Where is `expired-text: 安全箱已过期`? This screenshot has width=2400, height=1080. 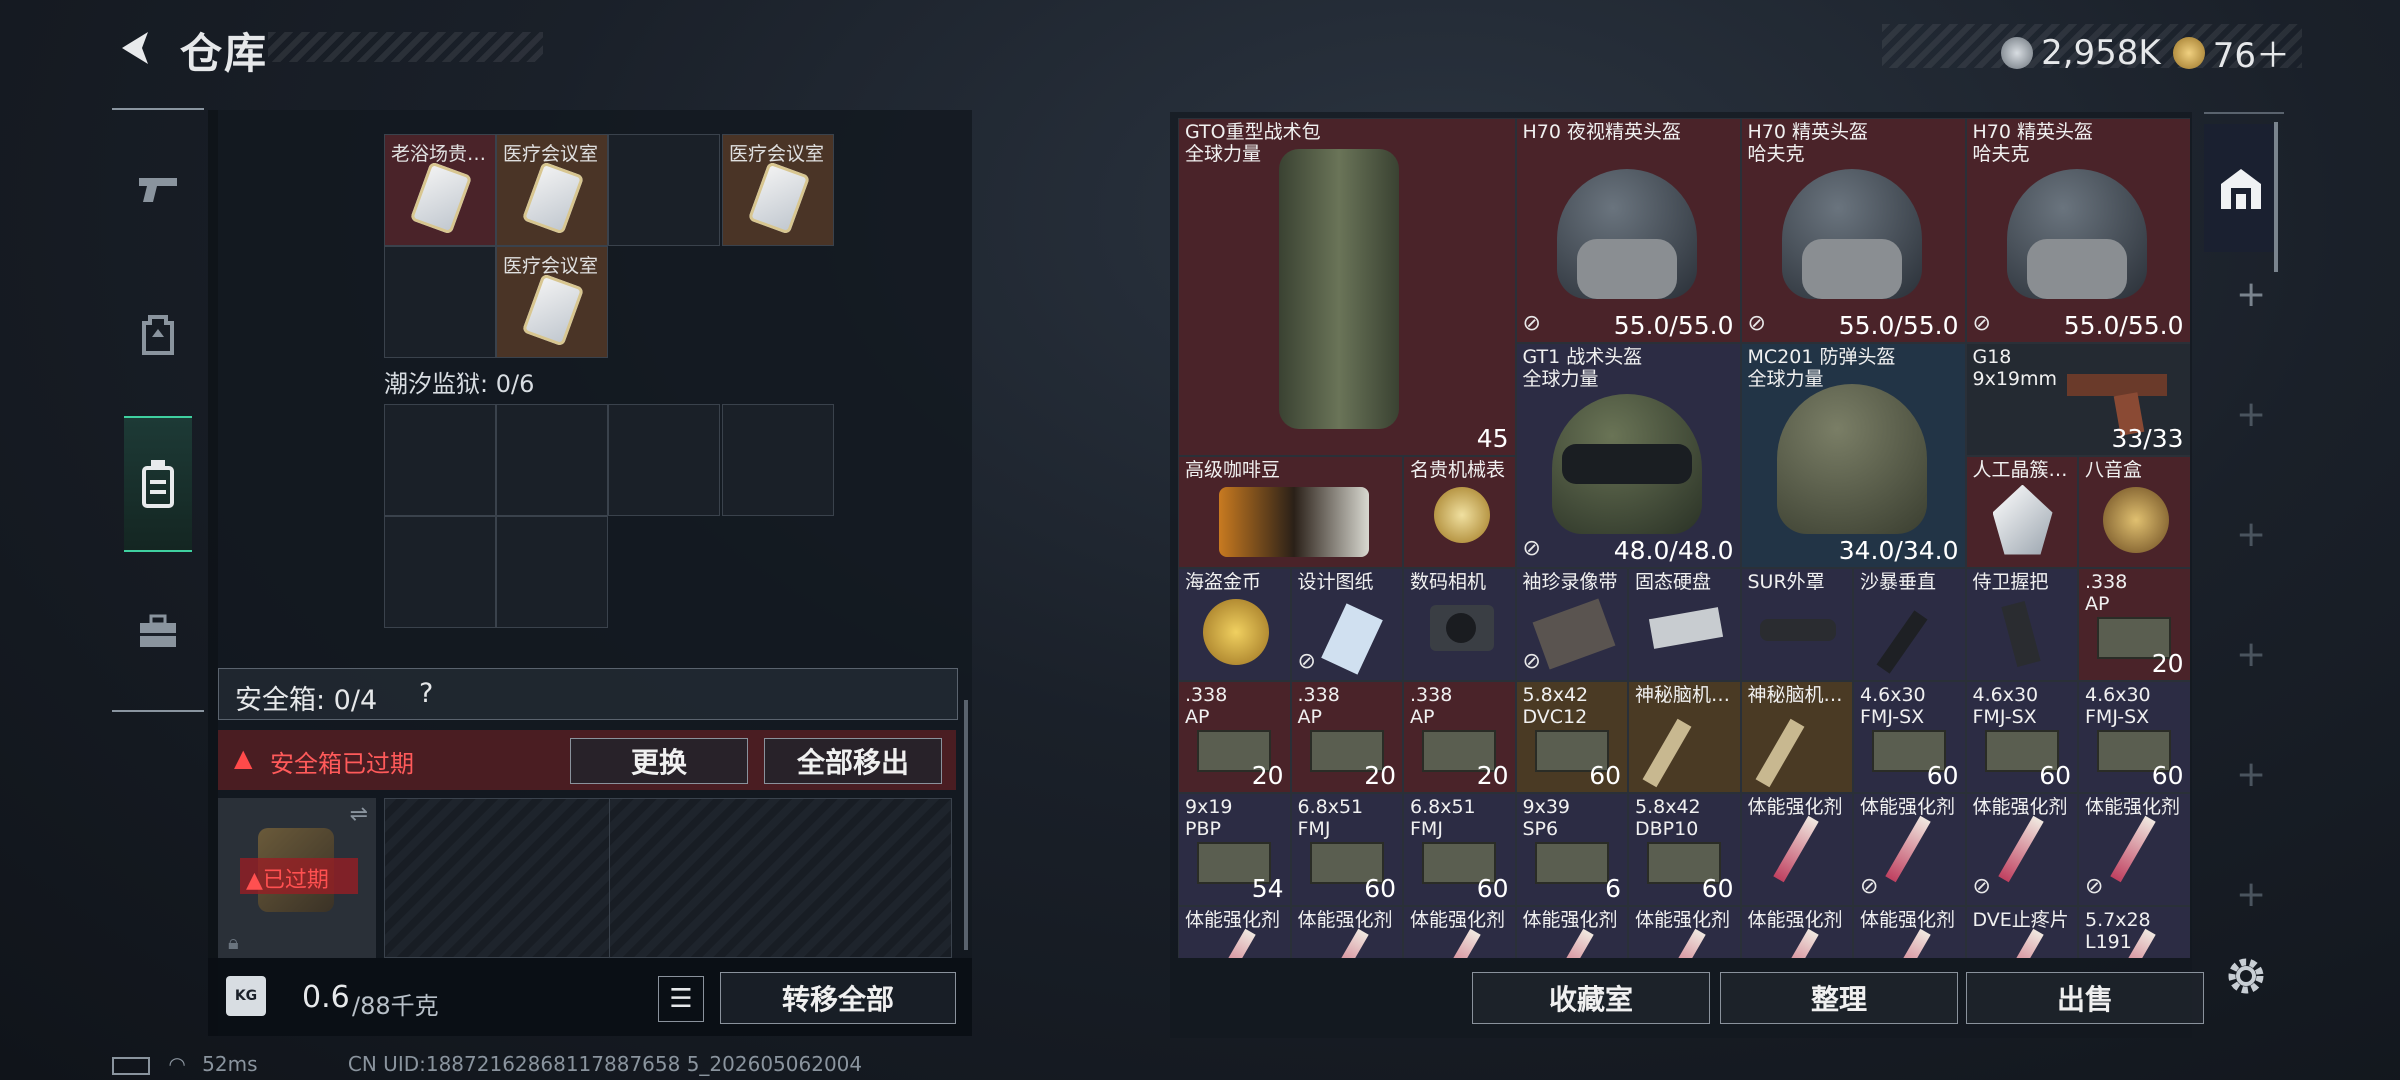
expired-text: 安全箱已过期 is located at coordinates (342, 764).